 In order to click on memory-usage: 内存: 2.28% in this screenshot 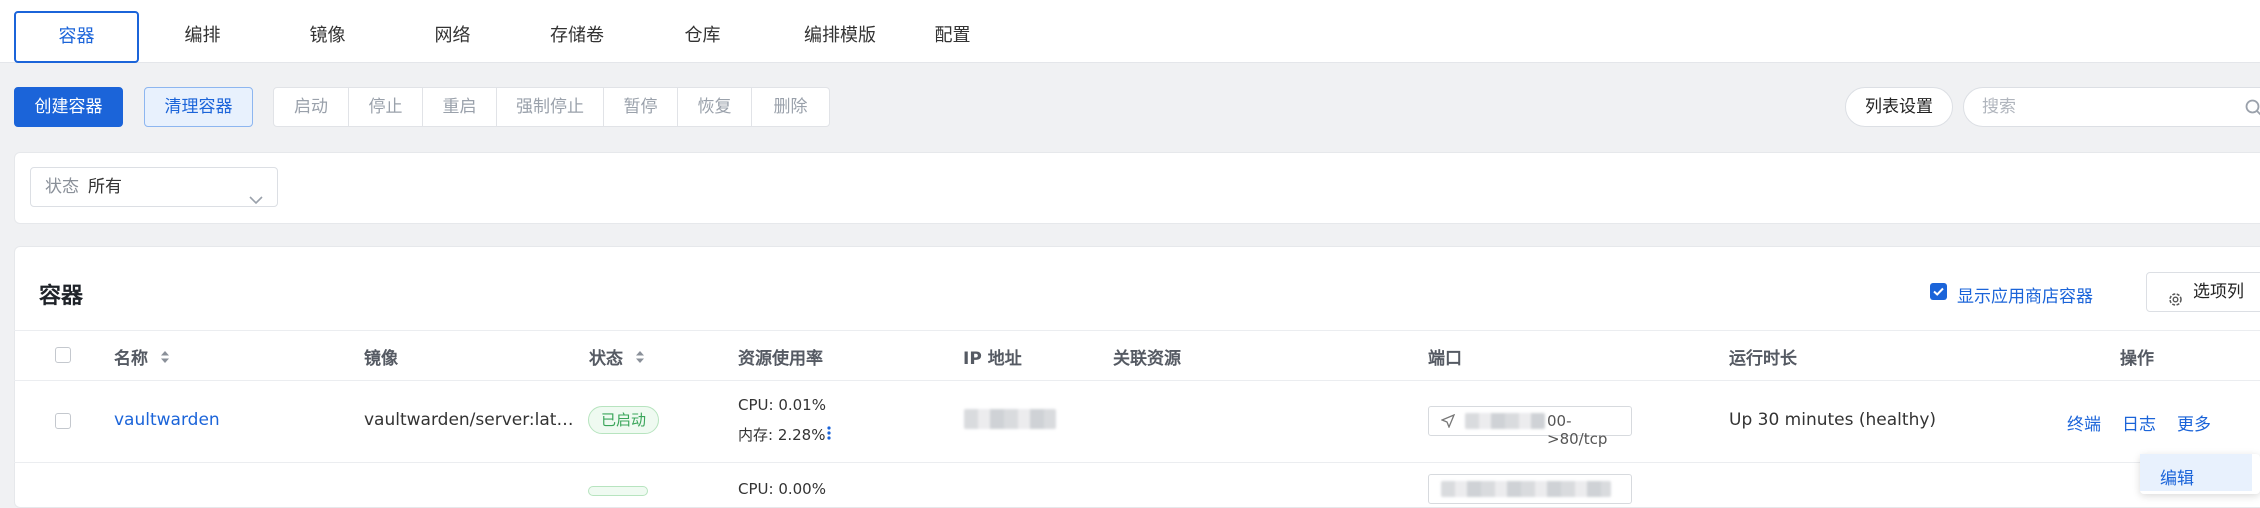, I will do `click(782, 435)`.